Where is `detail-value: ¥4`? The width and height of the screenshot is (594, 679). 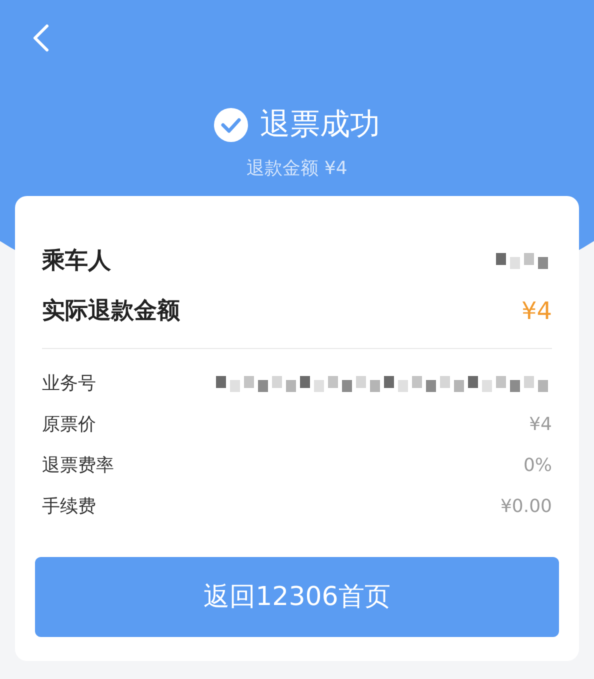 detail-value: ¥4 is located at coordinates (540, 425).